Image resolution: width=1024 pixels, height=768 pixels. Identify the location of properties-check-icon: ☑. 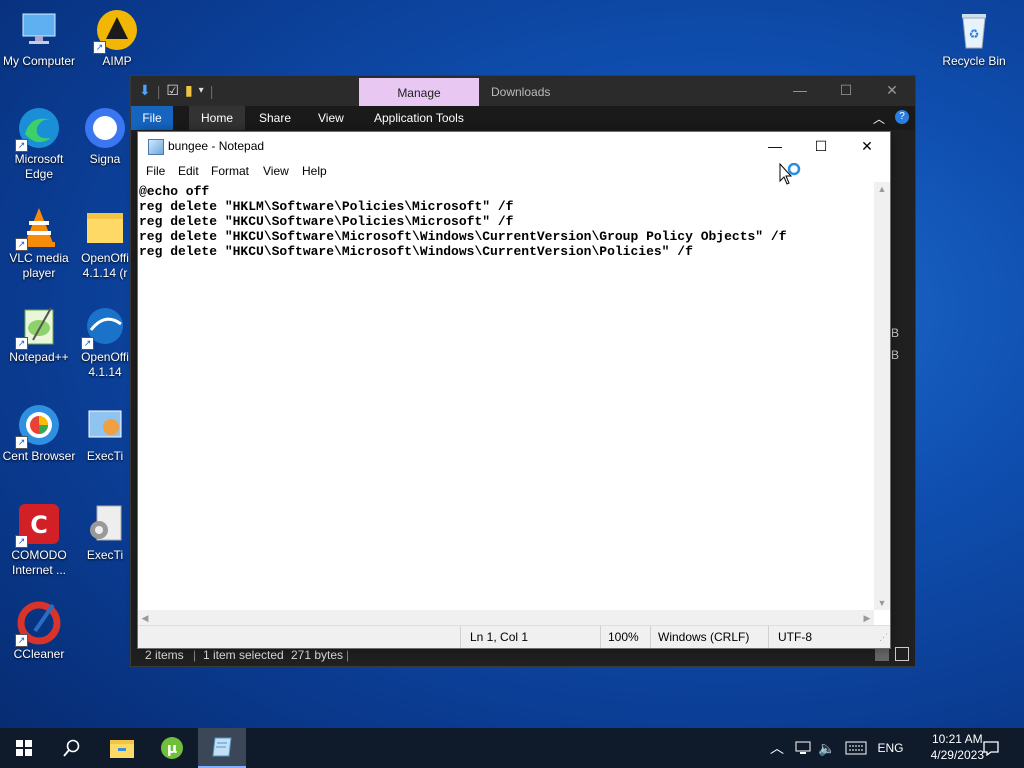
(172, 90).